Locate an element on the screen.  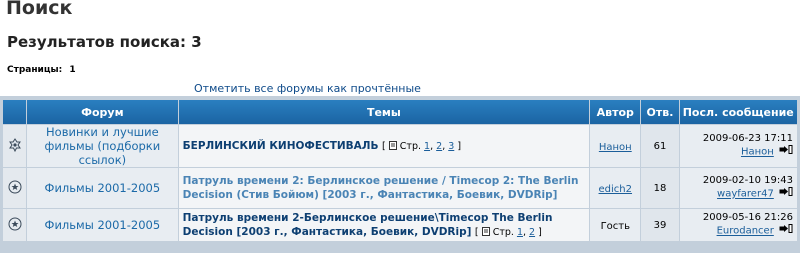
last-post-user-link: wayfarer47 is located at coordinates (745, 194).